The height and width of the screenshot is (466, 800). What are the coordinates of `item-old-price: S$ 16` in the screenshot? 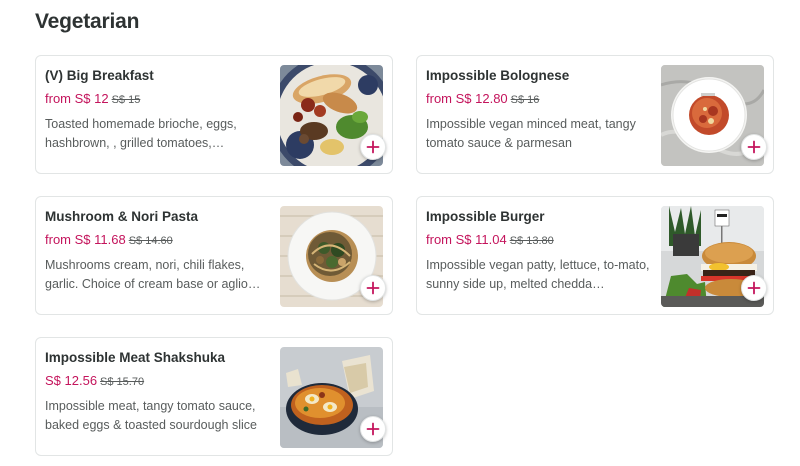 It's located at (525, 100).